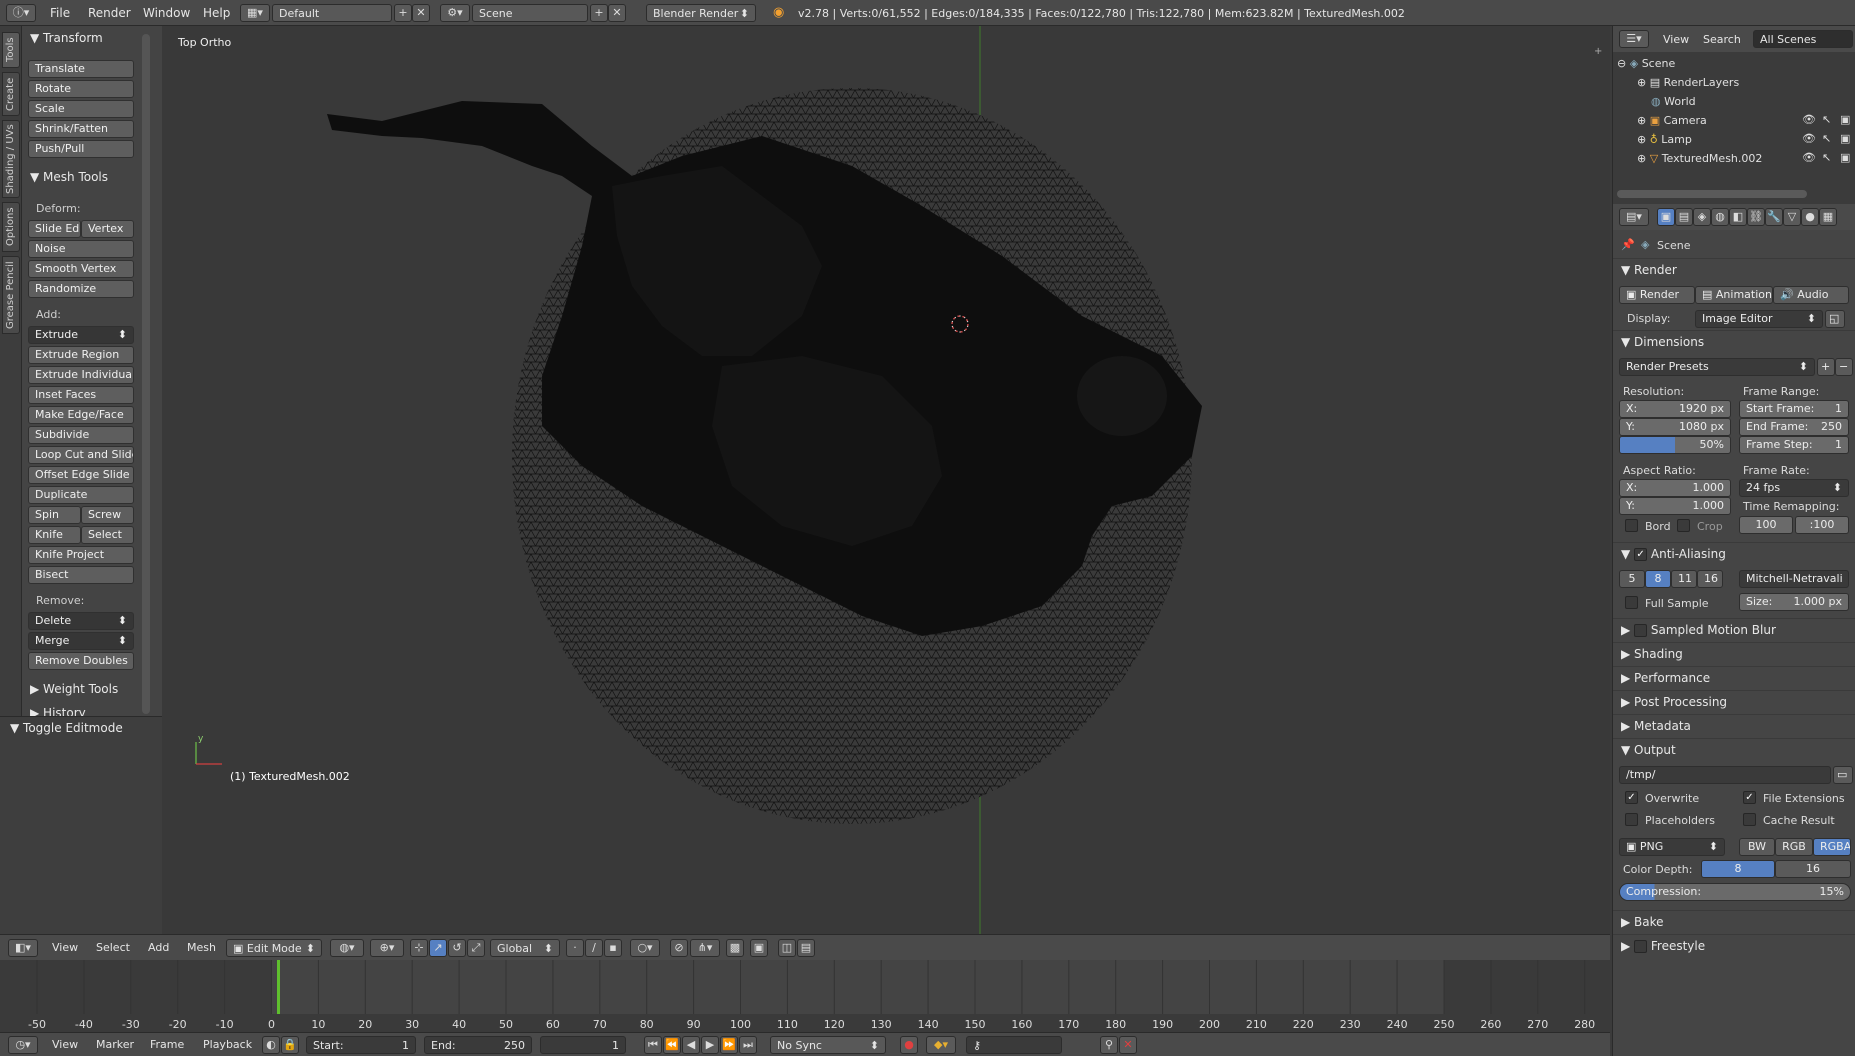 The image size is (1855, 1056). Describe the element at coordinates (11, 227) in the screenshot. I see `tab-options: Options` at that location.